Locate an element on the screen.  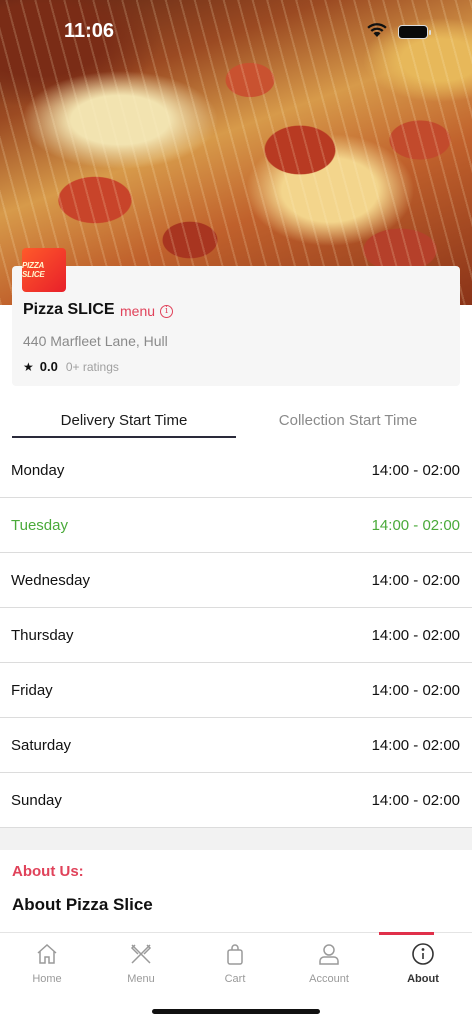
nav-account: Account is located at coordinates (329, 963).